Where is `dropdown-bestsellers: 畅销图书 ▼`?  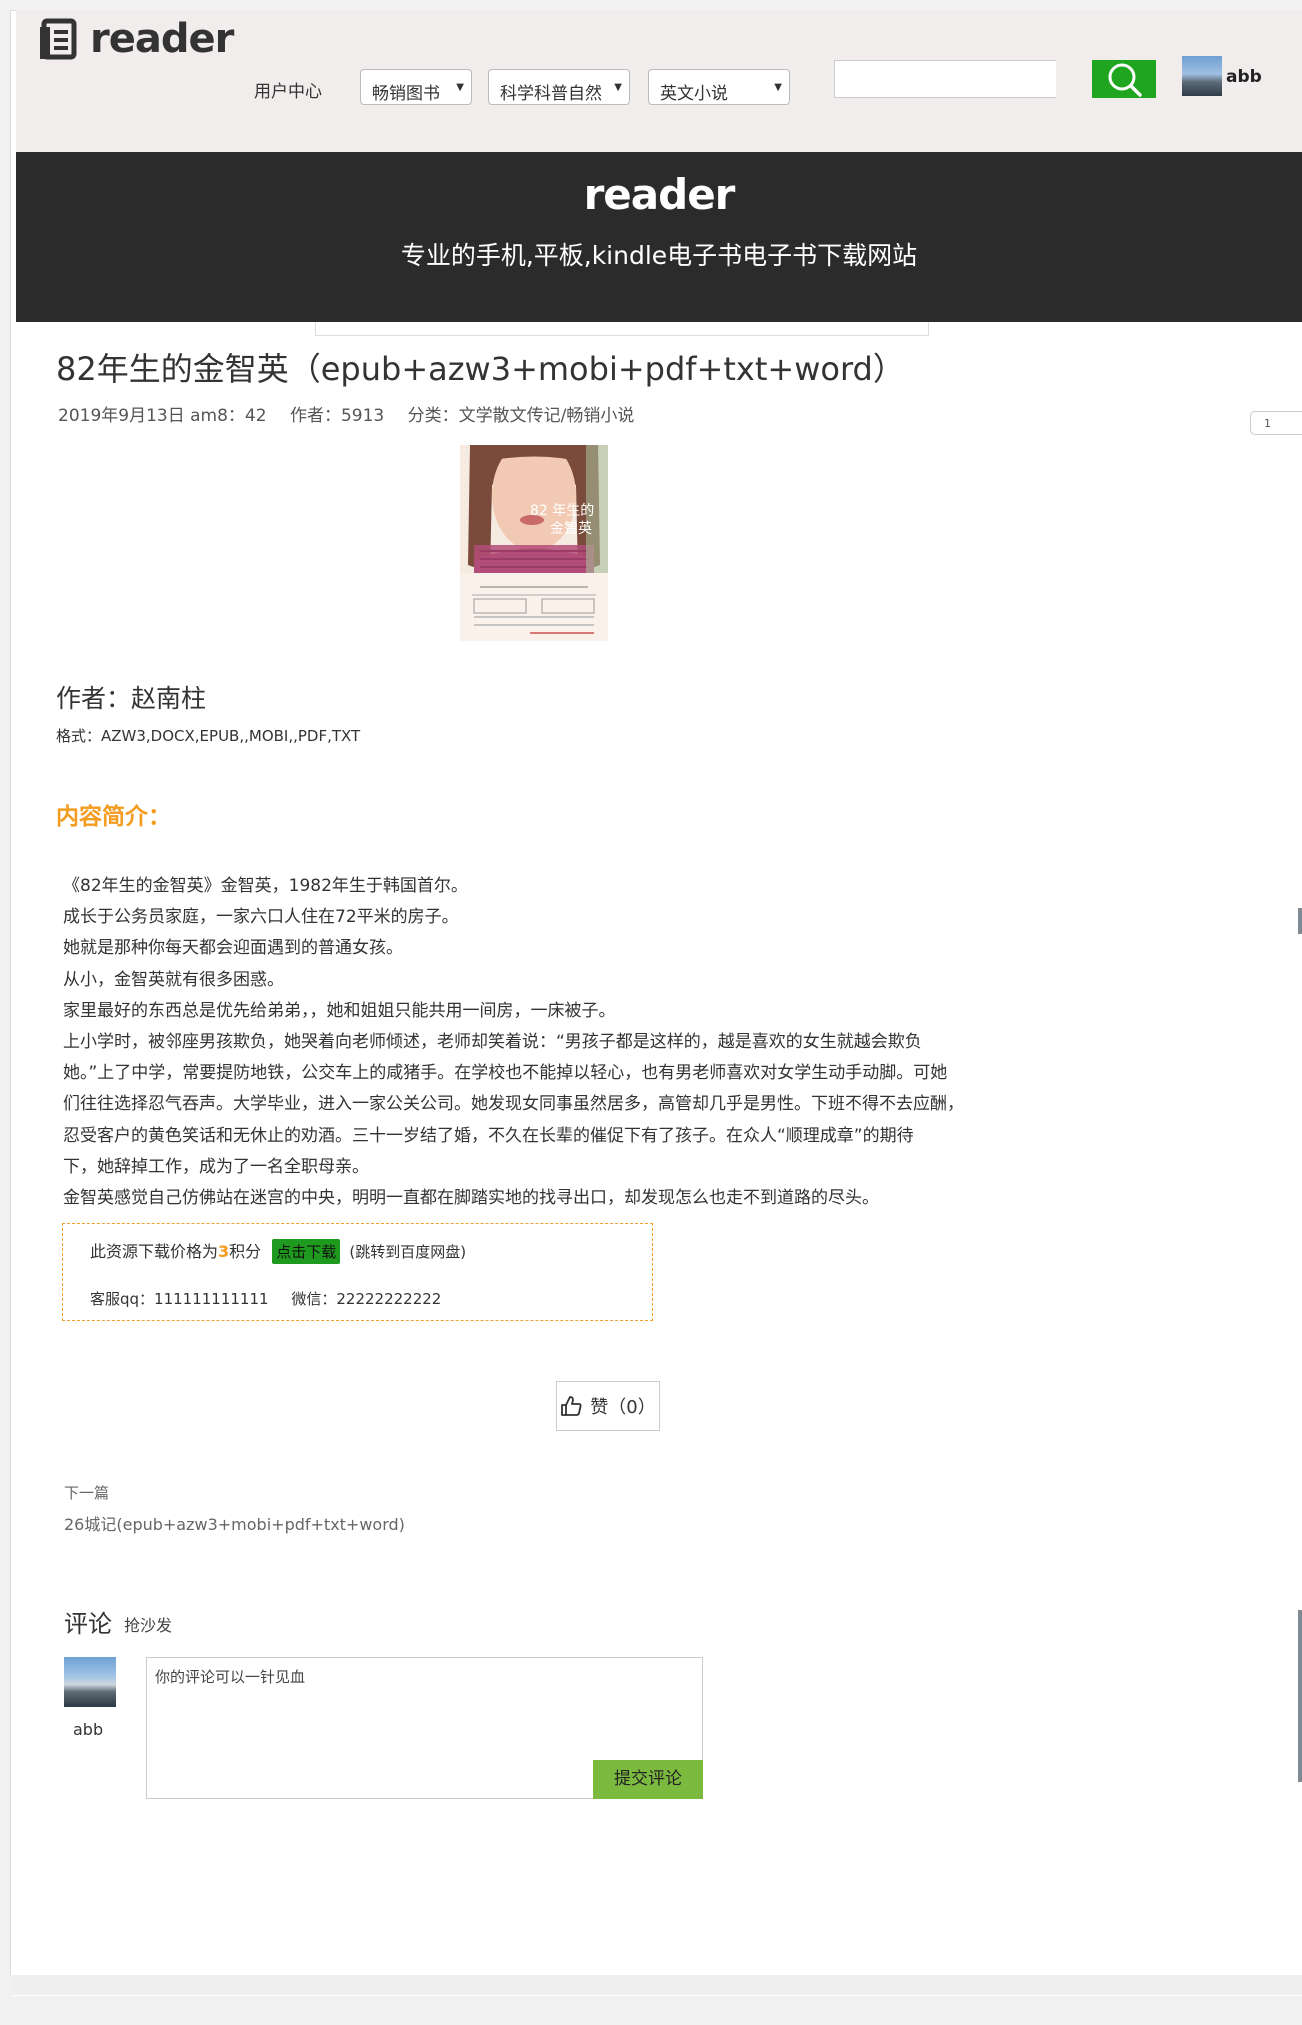
dropdown-bestsellers: 畅销图书 ▼ is located at coordinates (416, 87).